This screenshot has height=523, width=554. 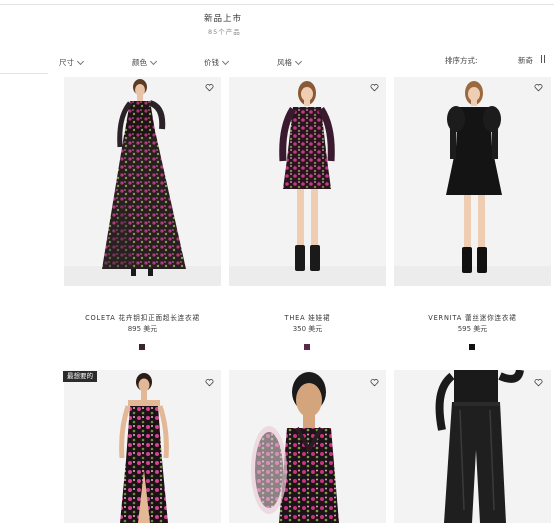 I want to click on product-price: 595 美元, so click(x=472, y=329).